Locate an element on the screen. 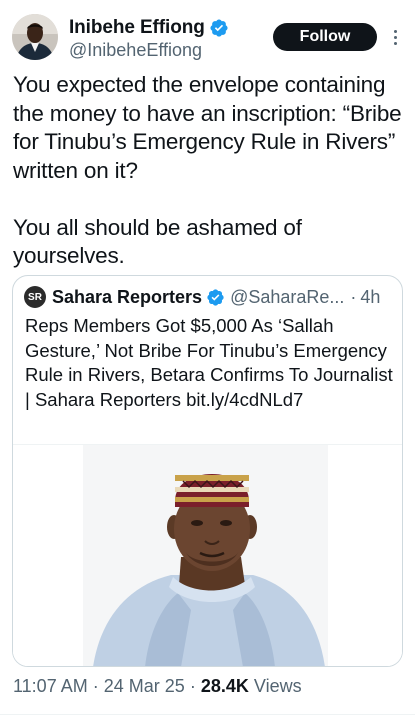  author-avatar is located at coordinates (35, 37).